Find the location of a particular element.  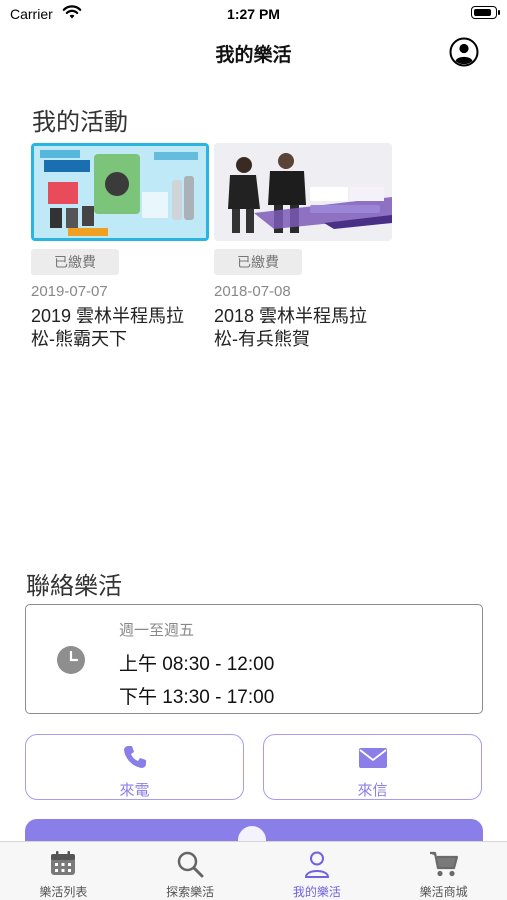

event-title-line: 松-熊霸天下 is located at coordinates (79, 339).